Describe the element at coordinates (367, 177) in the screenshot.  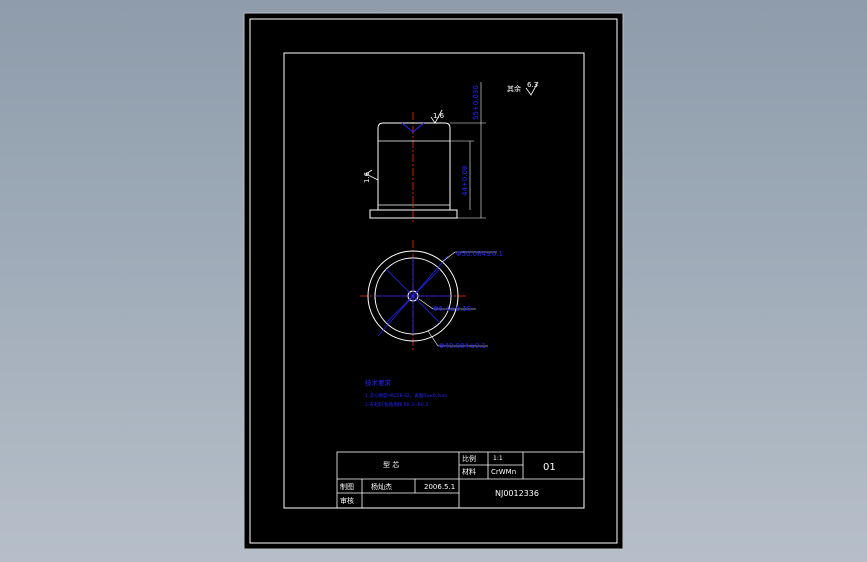
I see `roughness-side-label: 1.6` at that location.